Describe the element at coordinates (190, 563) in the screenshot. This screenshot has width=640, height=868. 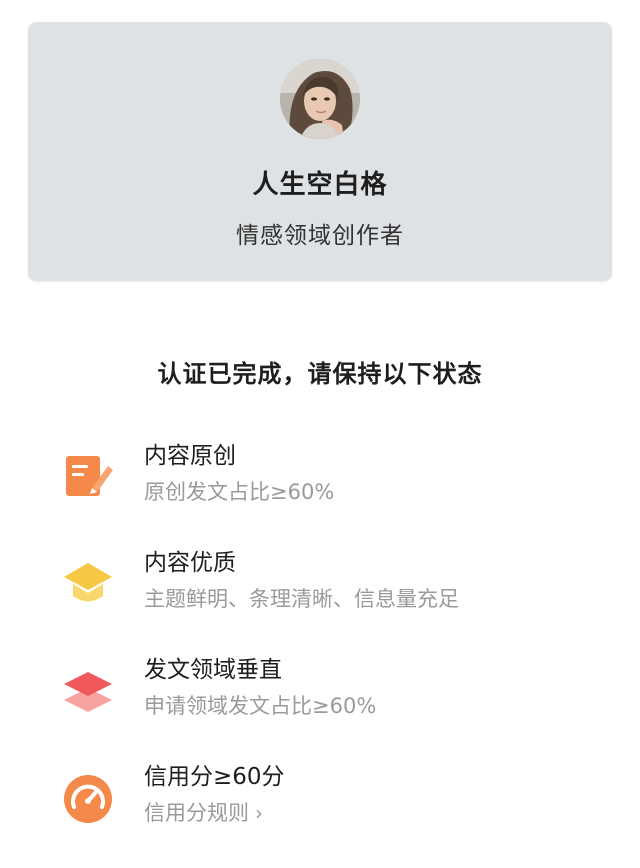
I see `requirement-title: 内容优质` at that location.